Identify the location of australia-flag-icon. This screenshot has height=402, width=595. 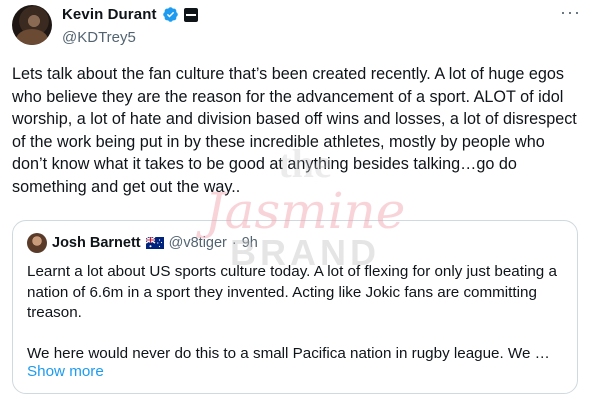
(154, 243).